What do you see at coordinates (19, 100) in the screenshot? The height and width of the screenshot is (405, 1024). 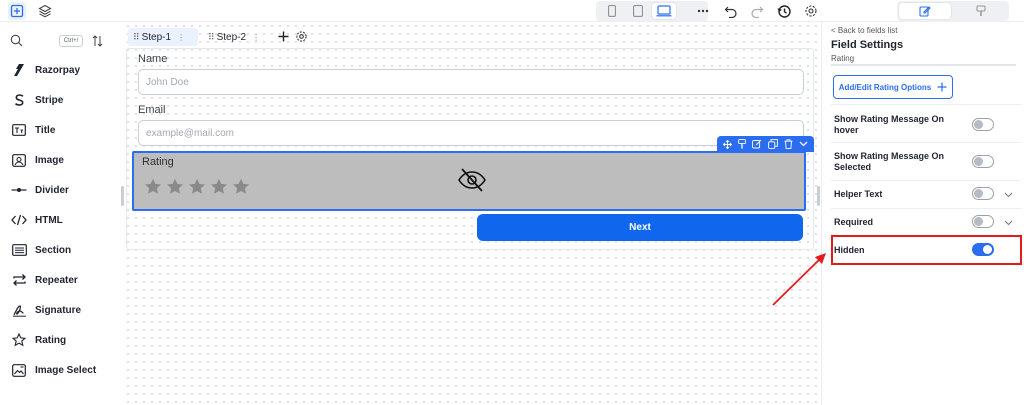 I see `stripe-icon` at bounding box center [19, 100].